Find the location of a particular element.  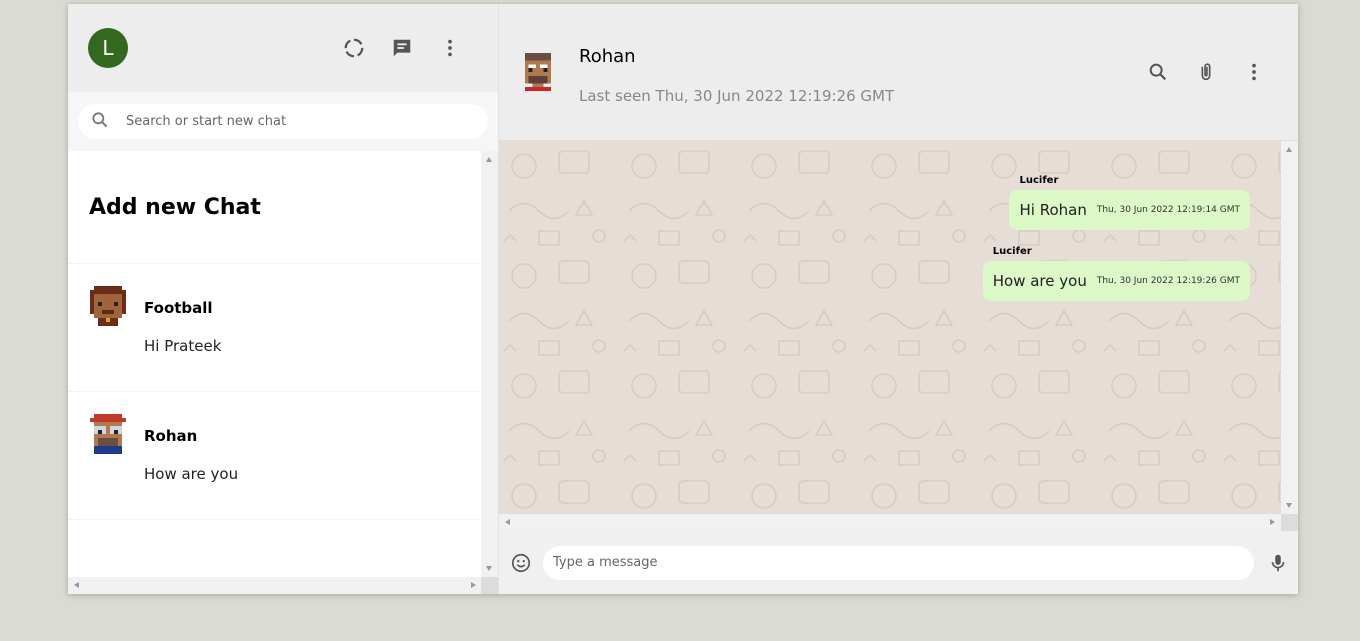

sidebar-horizontal-scrollbar is located at coordinates (275, 585).